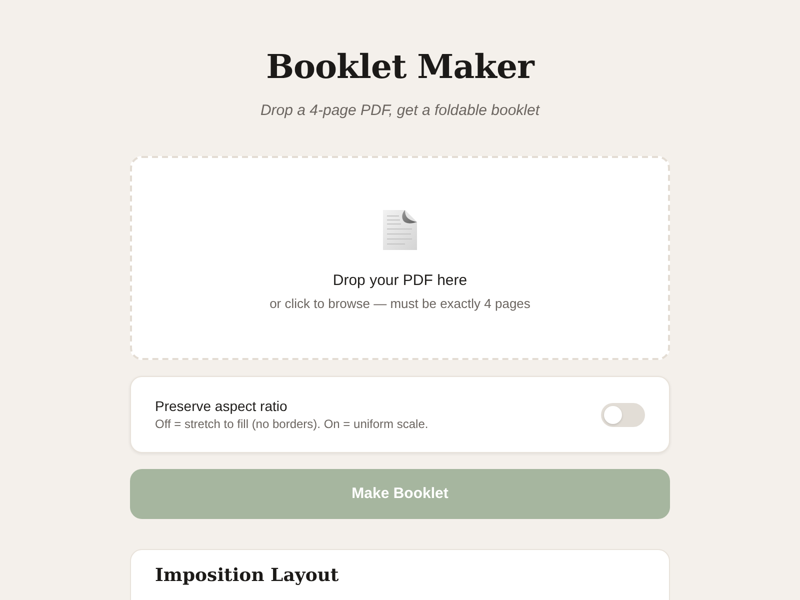 Image resolution: width=800 pixels, height=600 pixels. Describe the element at coordinates (400, 303) in the screenshot. I see `drop-zone-hint: or click to browse — must be exactly 4 pages` at that location.